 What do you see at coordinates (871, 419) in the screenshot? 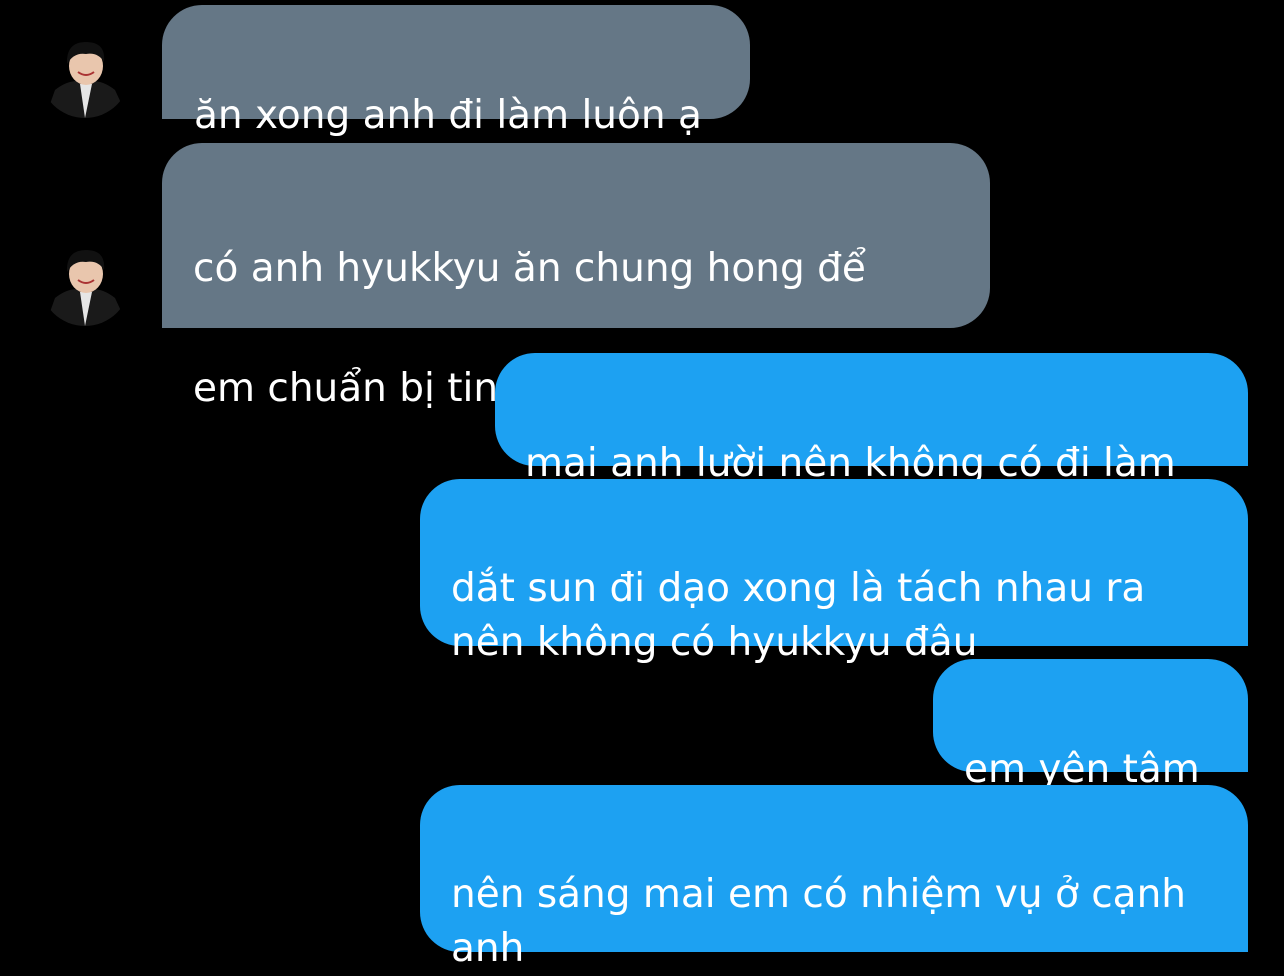
I see `message-bubble-sent: mai anh lười nên không có đi làm` at bounding box center [871, 419].